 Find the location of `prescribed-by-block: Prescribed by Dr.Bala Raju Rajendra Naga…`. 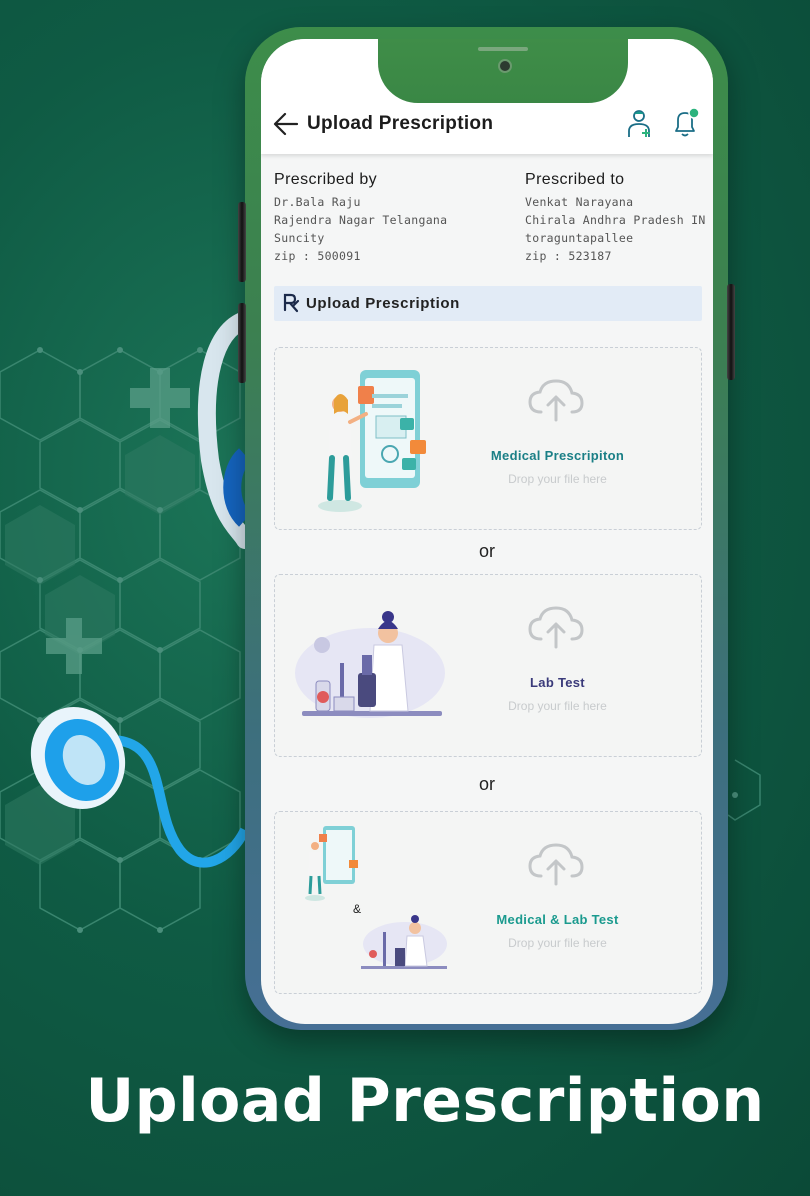

prescribed-by-block: Prescribed by Dr.Bala Raju Rajendra Naga… is located at coordinates (360, 218).